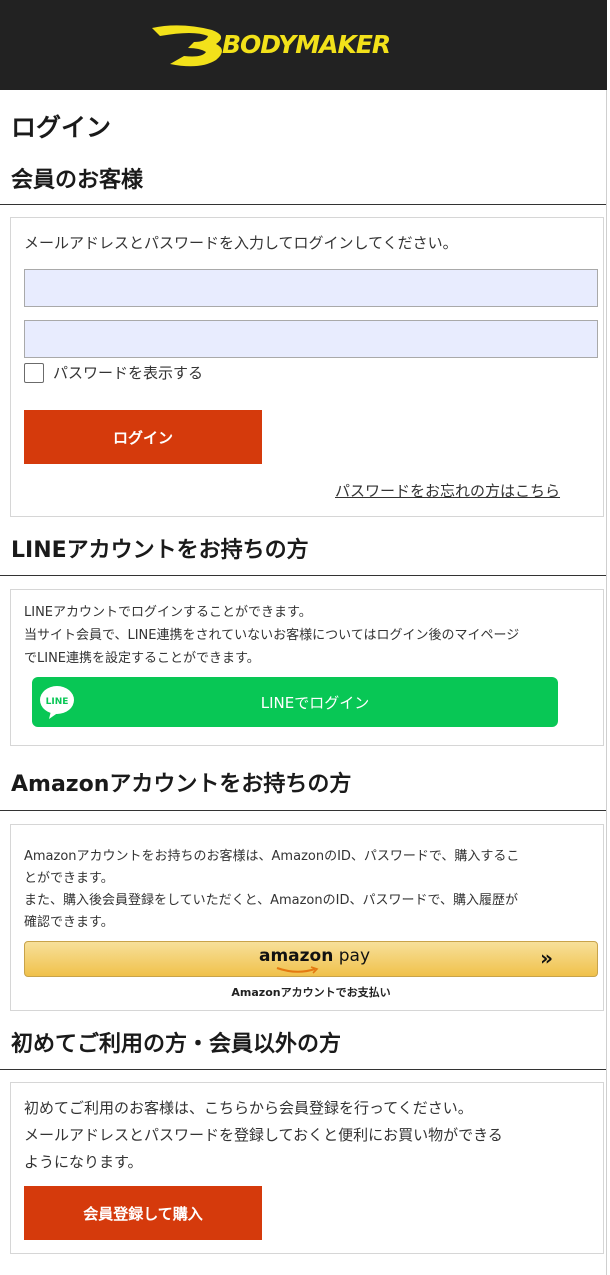 This screenshot has width=610, height=1275. I want to click on pay-wordmark: pay, so click(352, 956).